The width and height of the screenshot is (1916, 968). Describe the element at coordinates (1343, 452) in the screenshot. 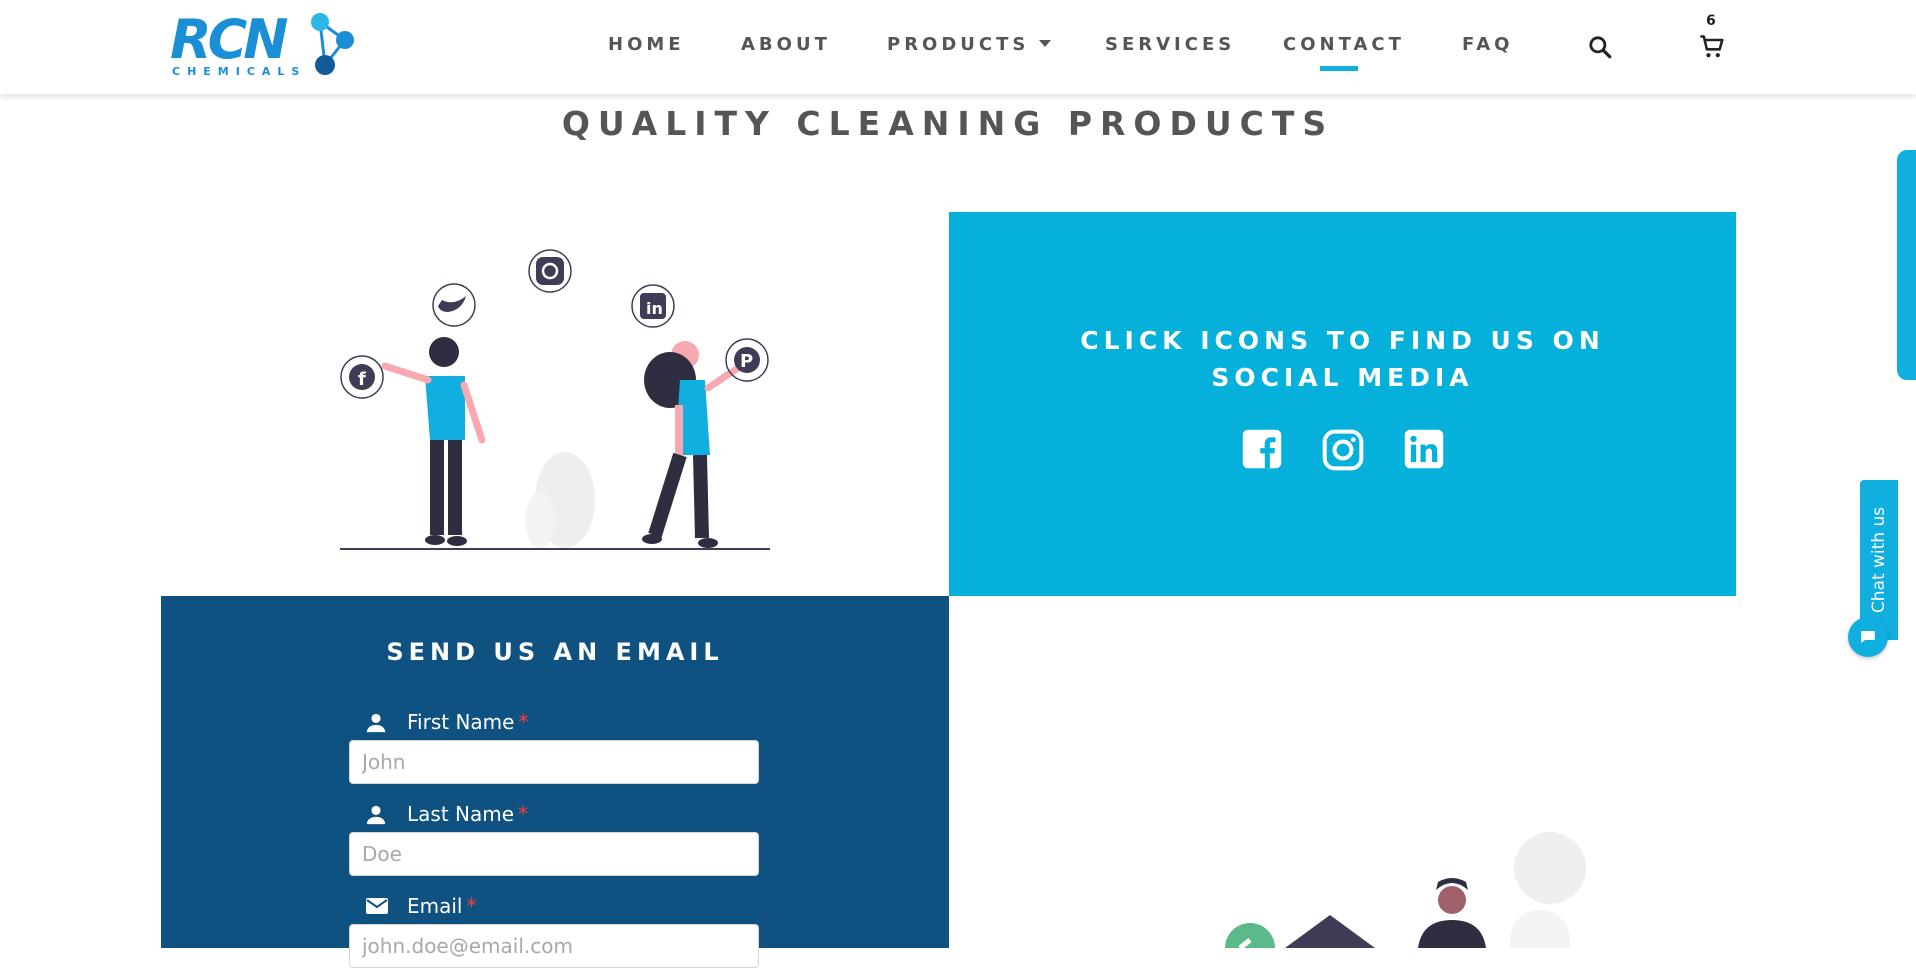

I see `instagram-icon` at that location.